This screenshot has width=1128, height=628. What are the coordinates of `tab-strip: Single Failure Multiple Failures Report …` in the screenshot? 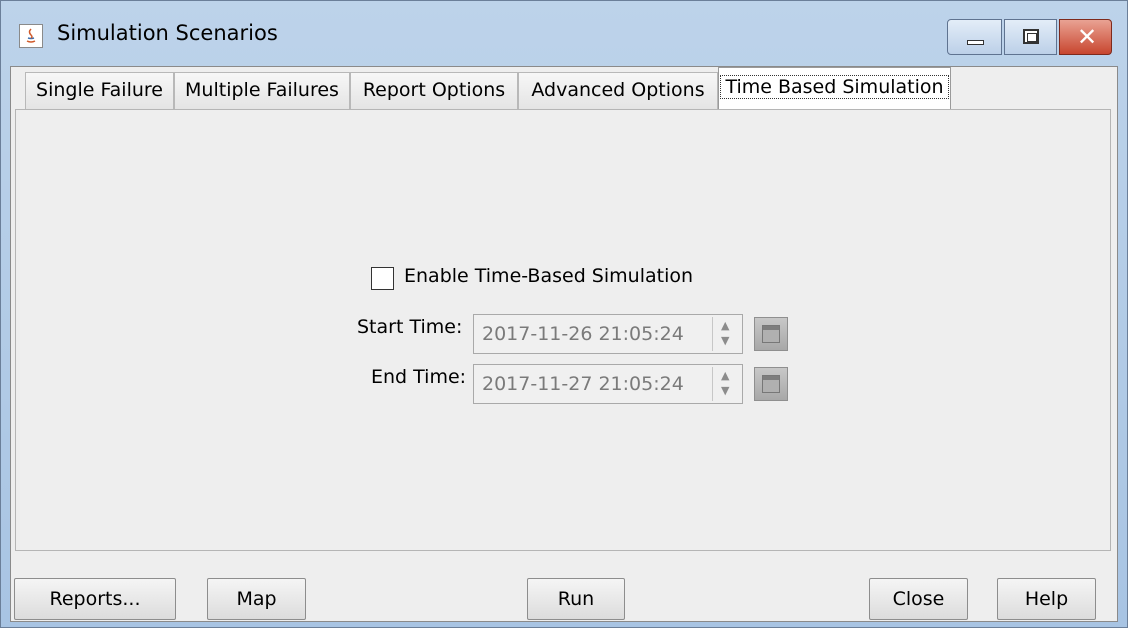 It's located at (564, 88).